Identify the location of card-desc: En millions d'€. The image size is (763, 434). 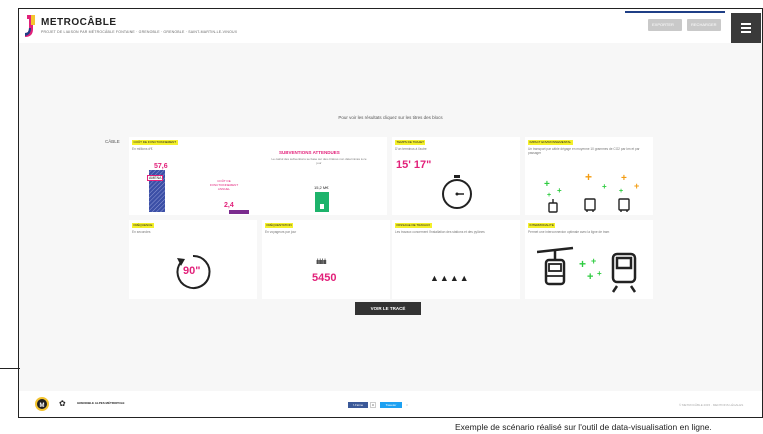
(142, 149).